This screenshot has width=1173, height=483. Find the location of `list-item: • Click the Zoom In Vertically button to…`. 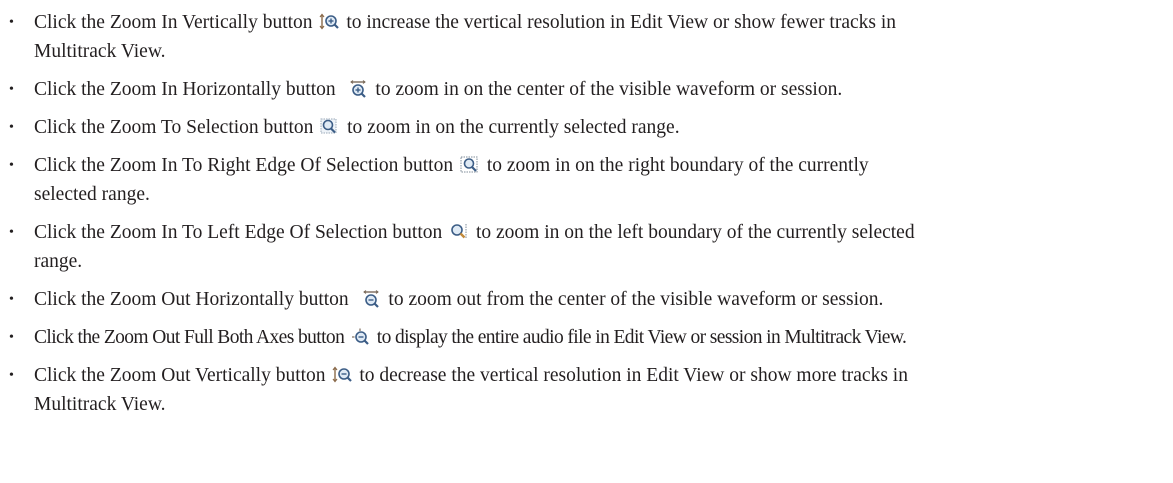

list-item: • Click the Zoom In Vertically button to… is located at coordinates (586, 37).